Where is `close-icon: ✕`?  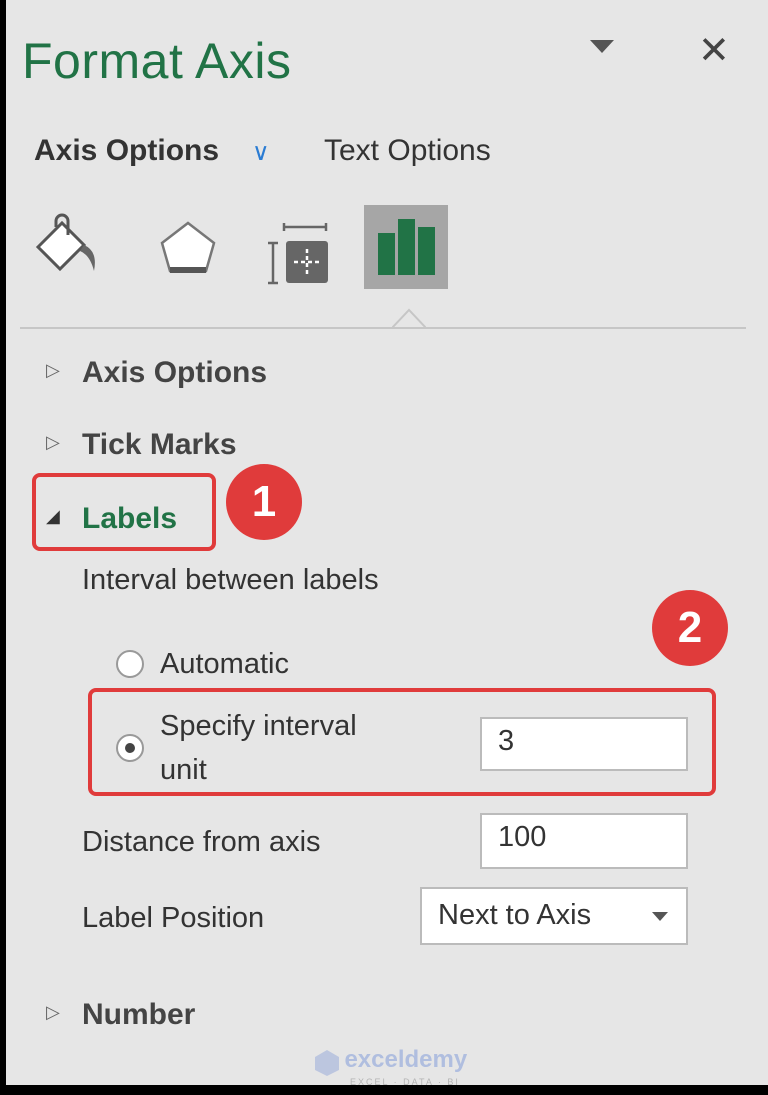 close-icon: ✕ is located at coordinates (714, 50).